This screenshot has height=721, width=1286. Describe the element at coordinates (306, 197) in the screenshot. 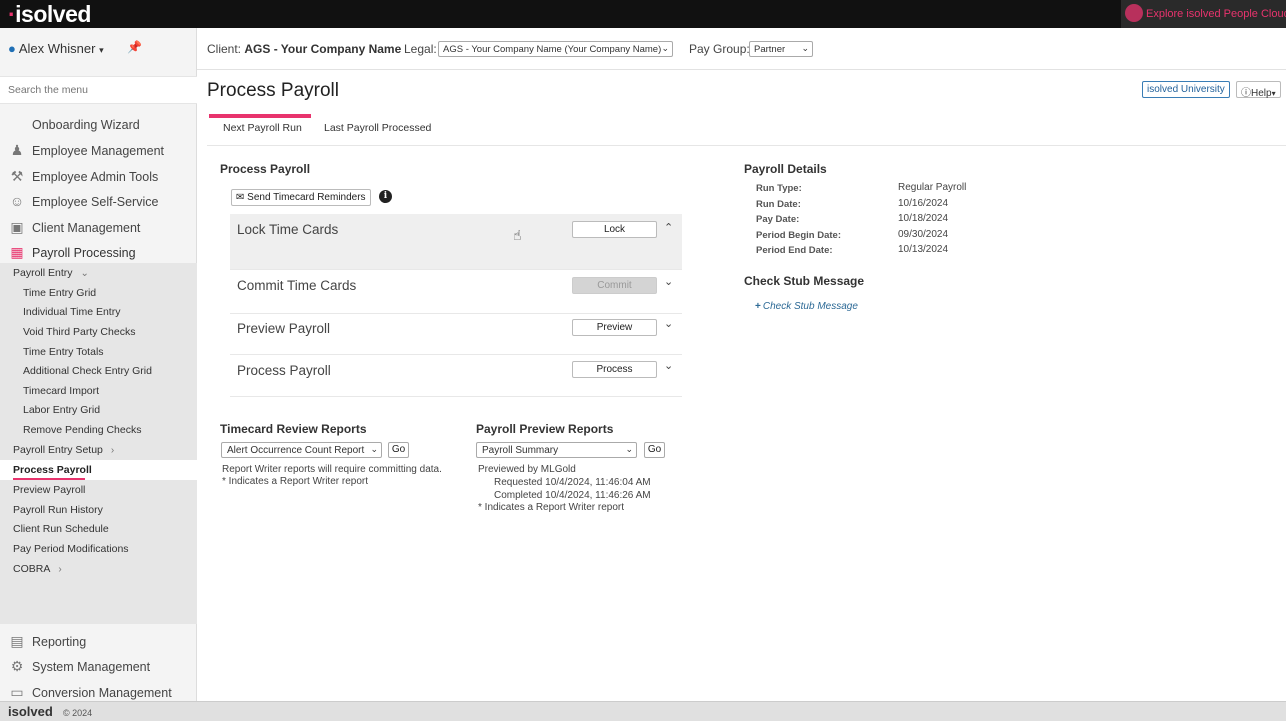

I see `button-label: Send Timecard Reminders` at that location.